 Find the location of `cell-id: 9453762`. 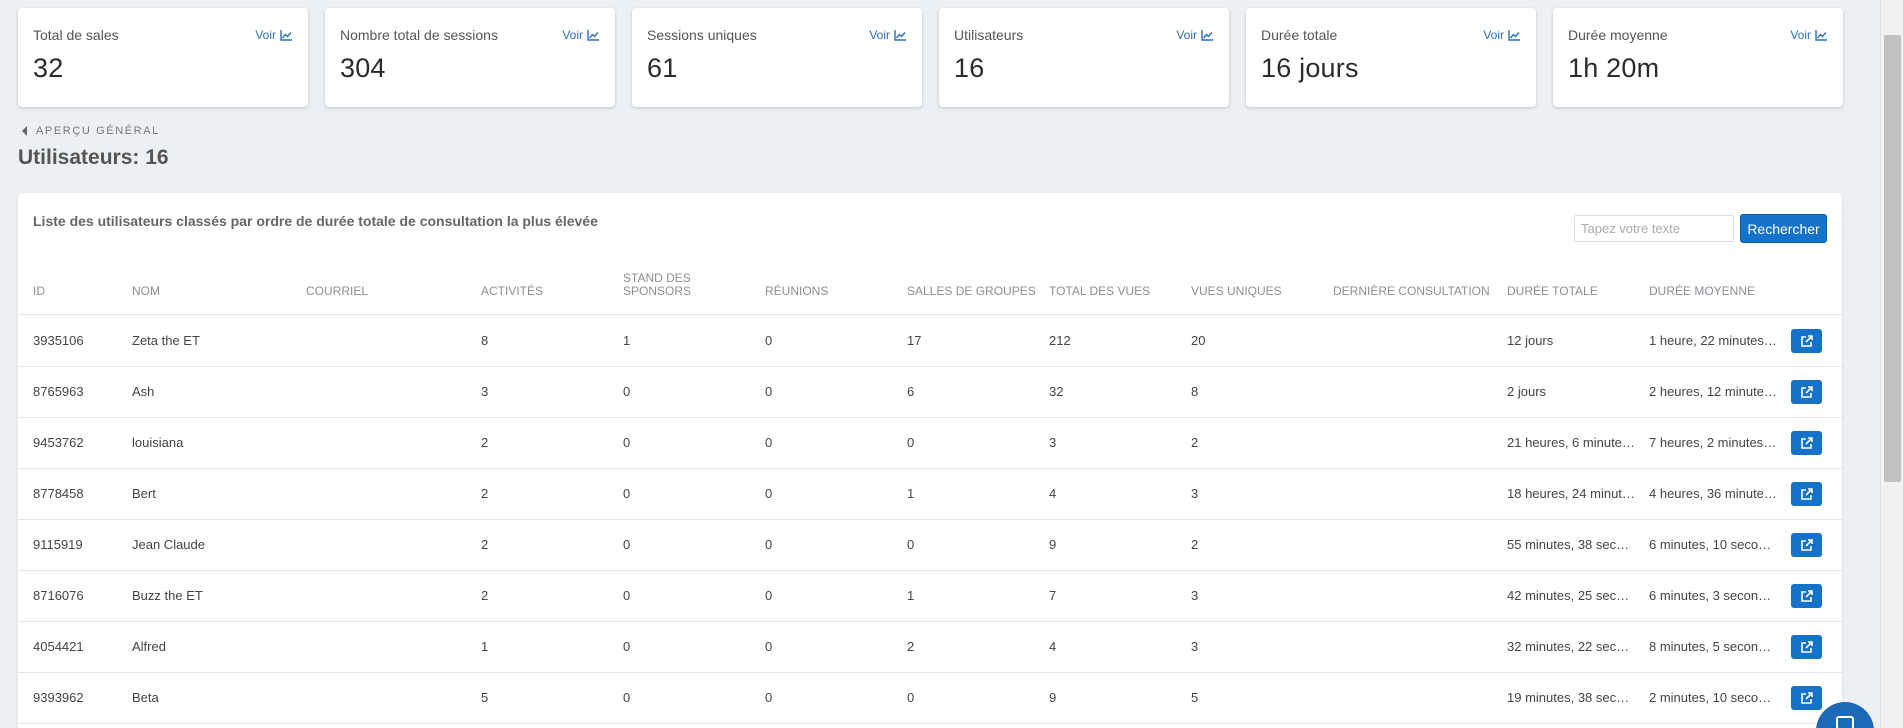

cell-id: 9453762 is located at coordinates (58, 442).